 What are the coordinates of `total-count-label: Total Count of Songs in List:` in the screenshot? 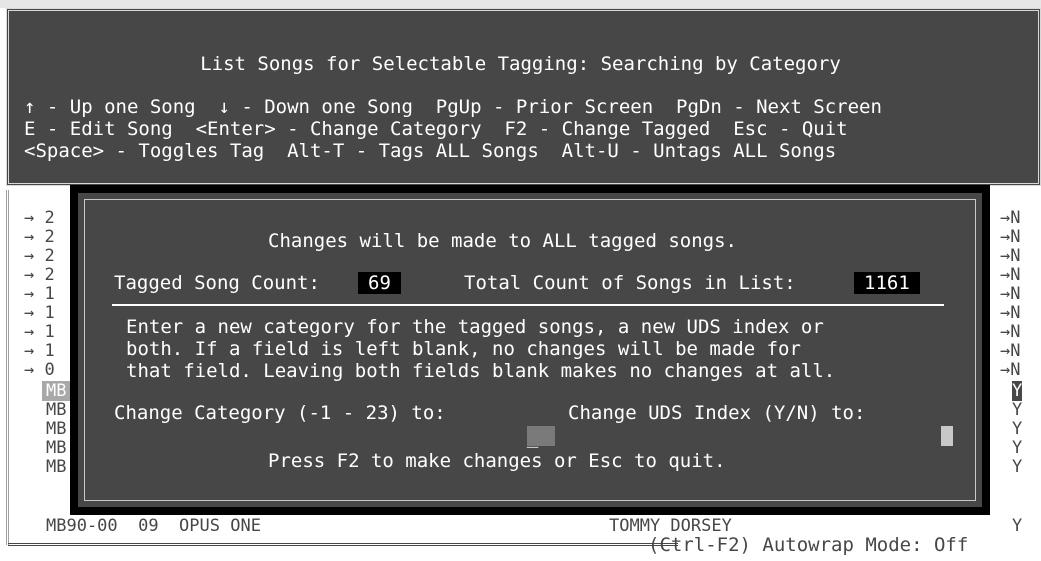 It's located at (630, 283).